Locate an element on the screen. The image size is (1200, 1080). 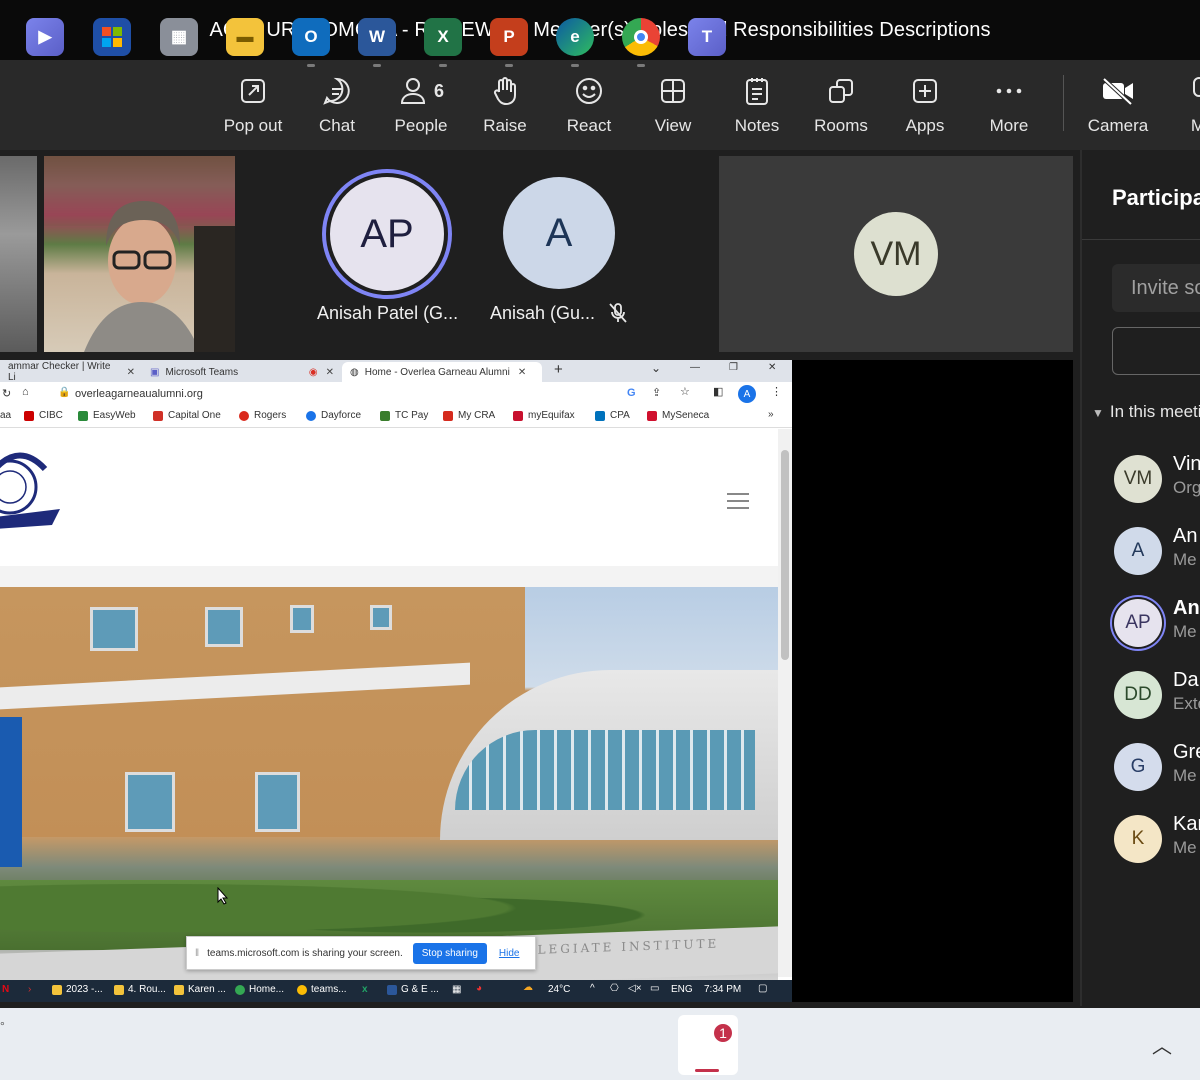
sidepanel-icon: ◧ is located at coordinates (718, 391).